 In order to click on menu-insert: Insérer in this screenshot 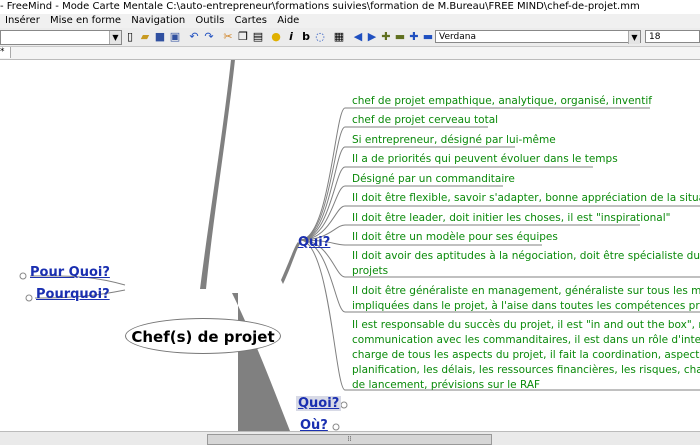, I will do `click(22, 20)`.